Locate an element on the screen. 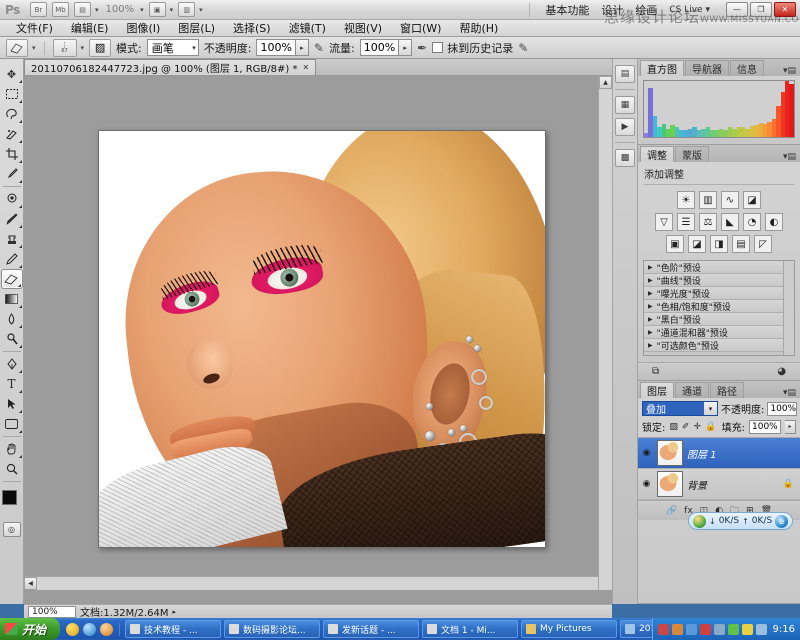  status-chevron-right-icon: ▸ is located at coordinates (175, 612).